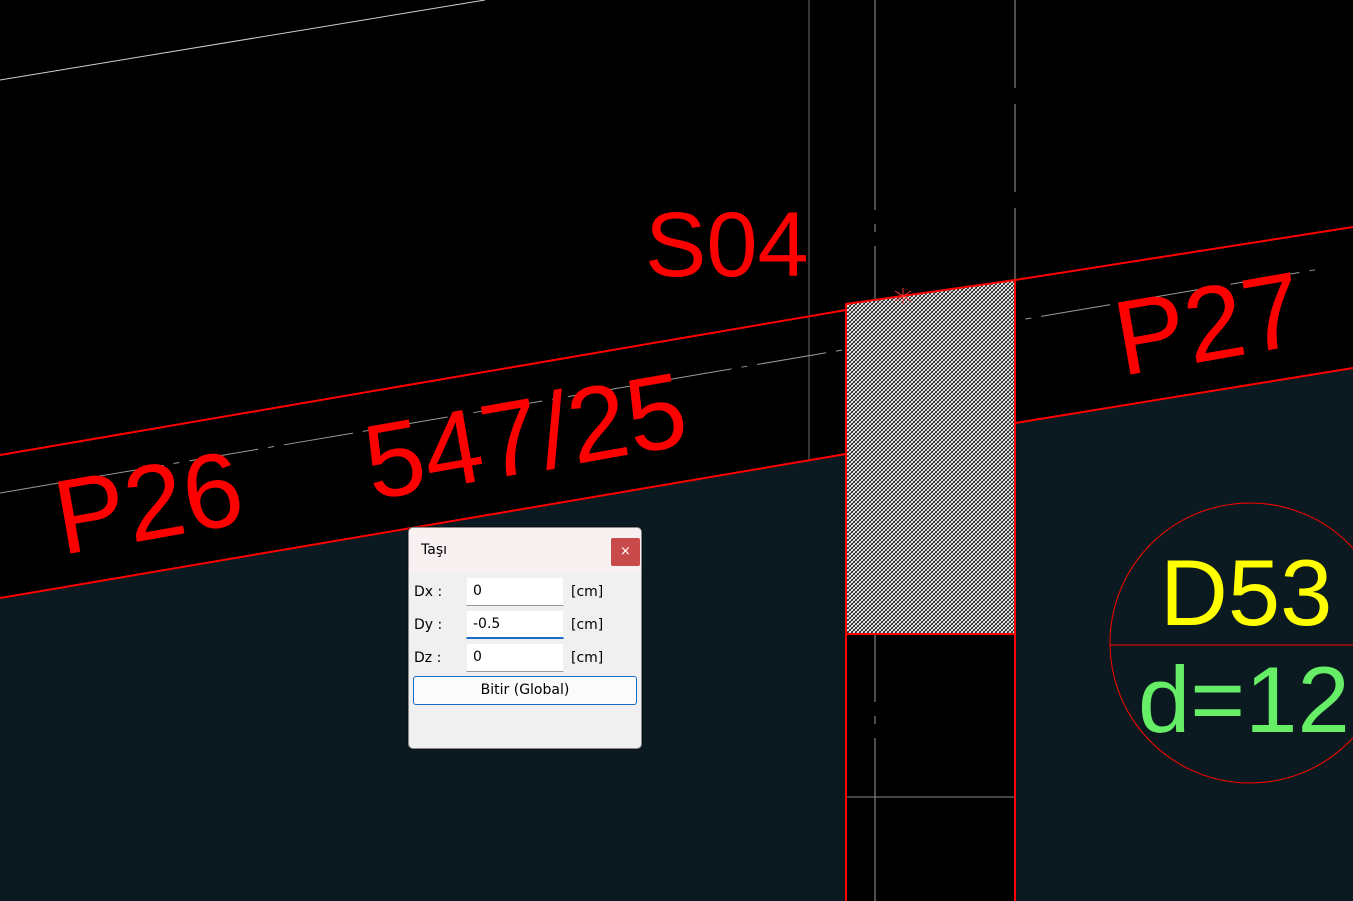 The height and width of the screenshot is (901, 1353). Describe the element at coordinates (428, 592) in the screenshot. I see `dx-label: Dx :` at that location.